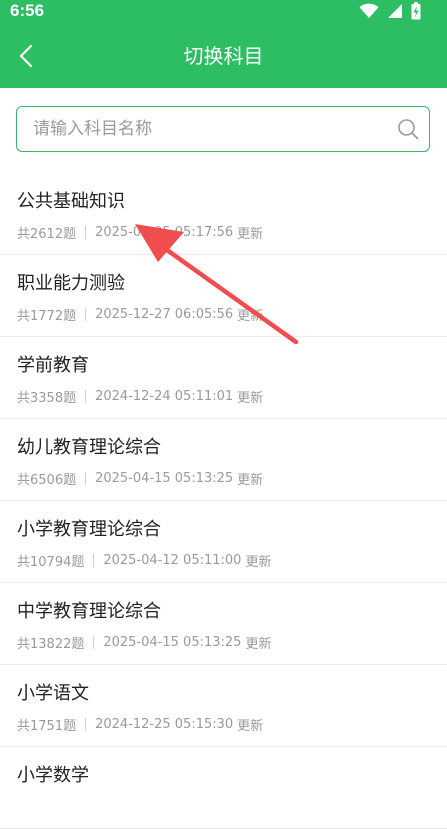  Describe the element at coordinates (164, 396) in the screenshot. I see `update-time: 2024-12-24 05:11:01` at that location.